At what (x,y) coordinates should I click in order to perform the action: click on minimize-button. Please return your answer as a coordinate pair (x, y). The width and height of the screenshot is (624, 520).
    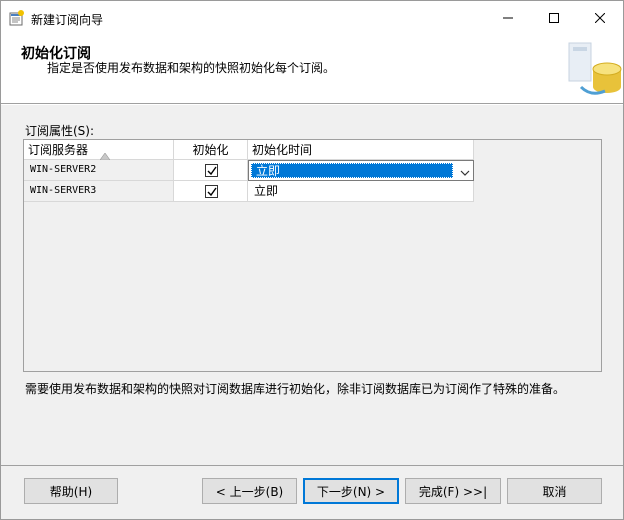
    Looking at the image, I should click on (508, 18).